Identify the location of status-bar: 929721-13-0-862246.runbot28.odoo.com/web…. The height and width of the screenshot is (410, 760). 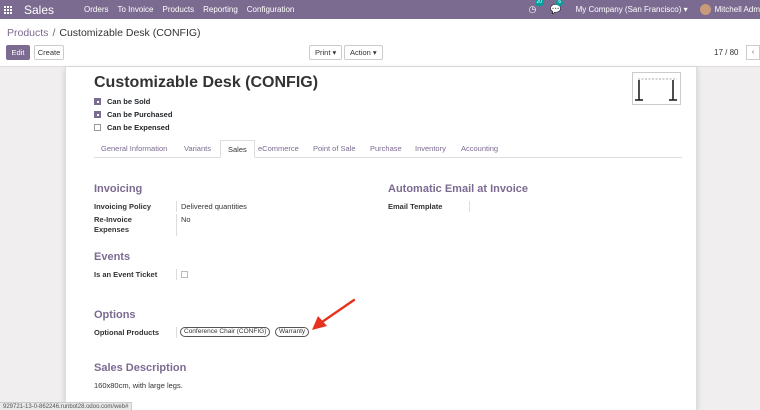
(380, 406).